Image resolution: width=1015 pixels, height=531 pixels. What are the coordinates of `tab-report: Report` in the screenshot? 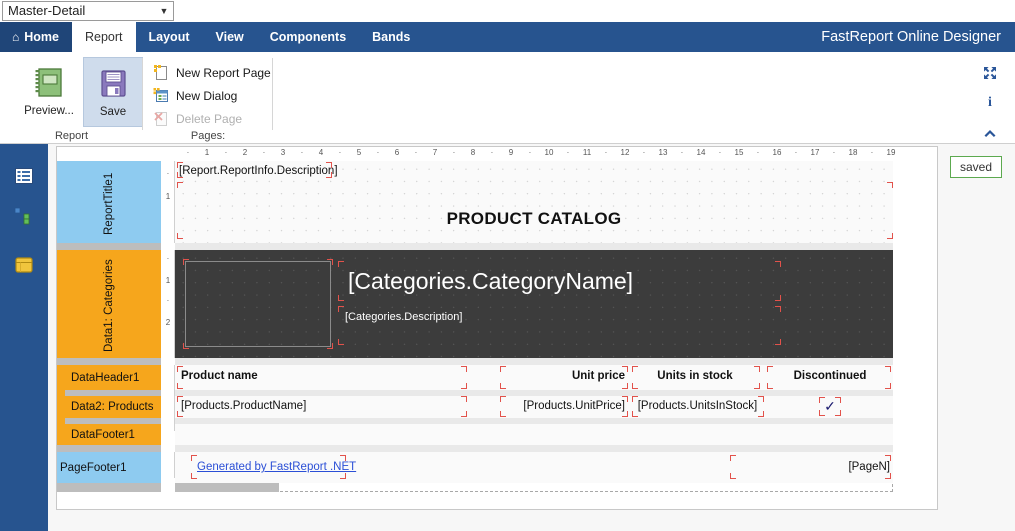 It's located at (103, 37).